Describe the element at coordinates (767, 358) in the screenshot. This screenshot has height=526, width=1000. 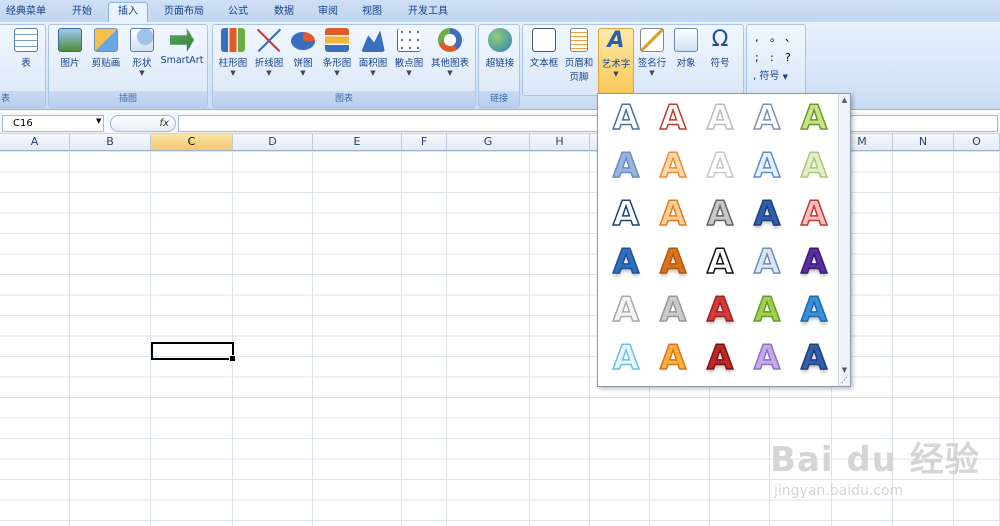
I see `wordart-style-29: A` at that location.